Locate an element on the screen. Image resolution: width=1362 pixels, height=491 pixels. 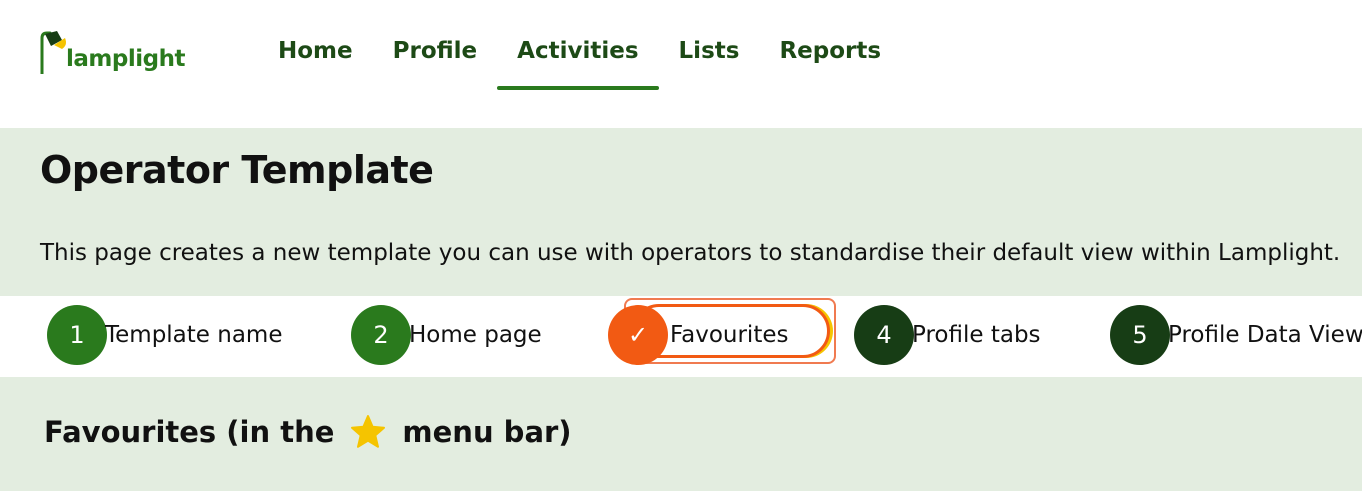
step-number: 2 is located at coordinates (381, 335).